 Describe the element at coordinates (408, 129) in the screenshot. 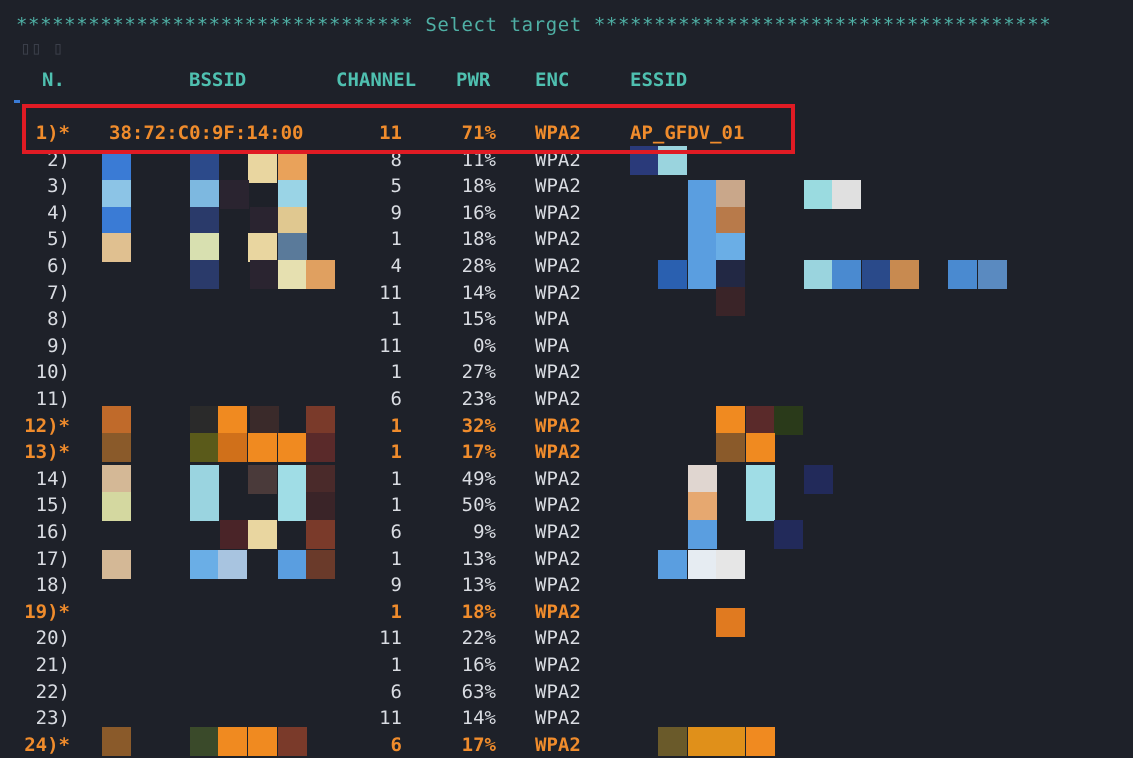

I see `selected-target-highlight` at that location.